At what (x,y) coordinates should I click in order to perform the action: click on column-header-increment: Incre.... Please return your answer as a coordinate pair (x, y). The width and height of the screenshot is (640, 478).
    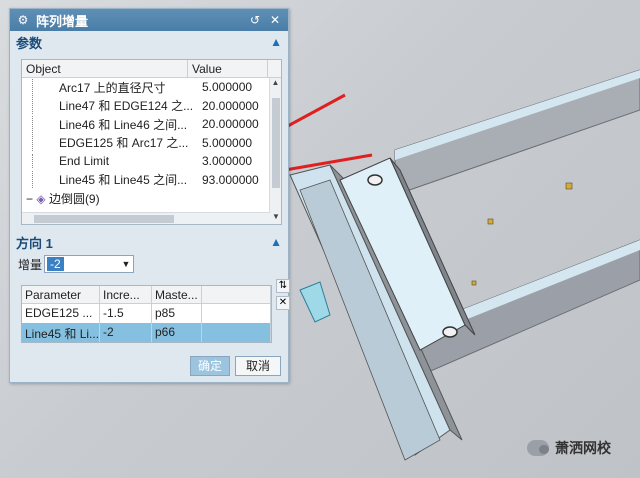
    Looking at the image, I should click on (126, 294).